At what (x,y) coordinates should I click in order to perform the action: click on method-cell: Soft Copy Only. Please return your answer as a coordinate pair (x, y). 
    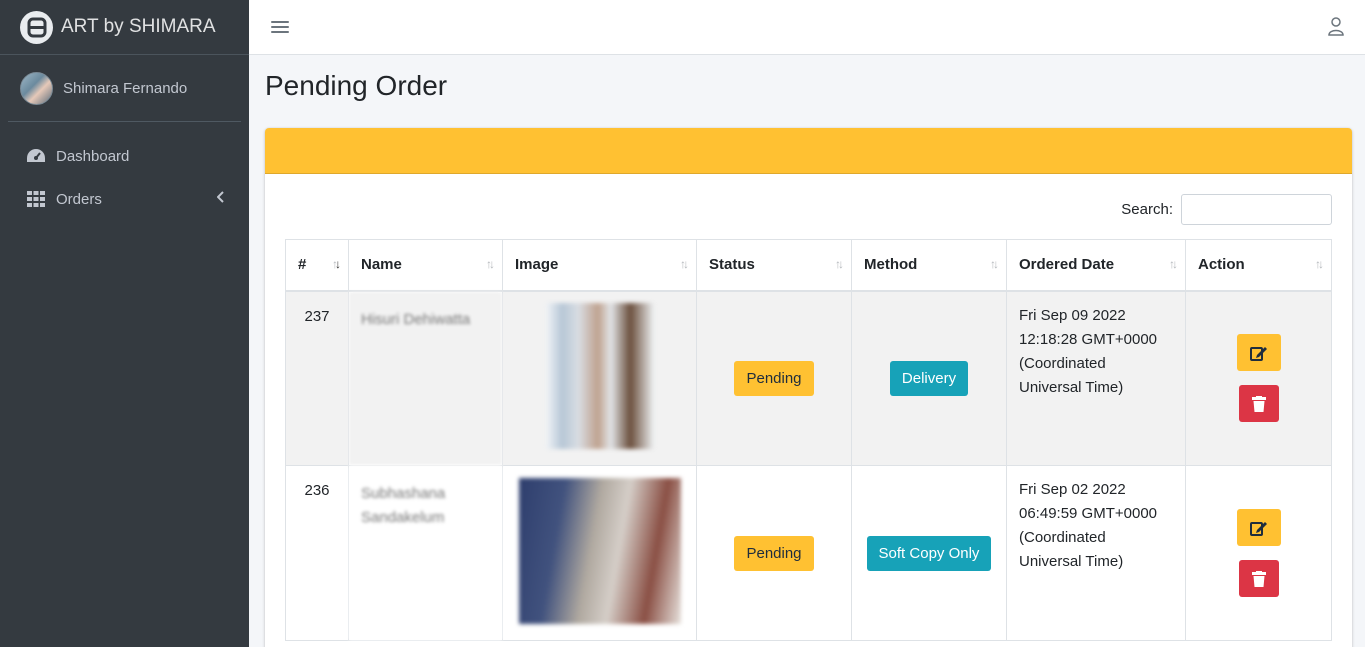
    Looking at the image, I should click on (929, 553).